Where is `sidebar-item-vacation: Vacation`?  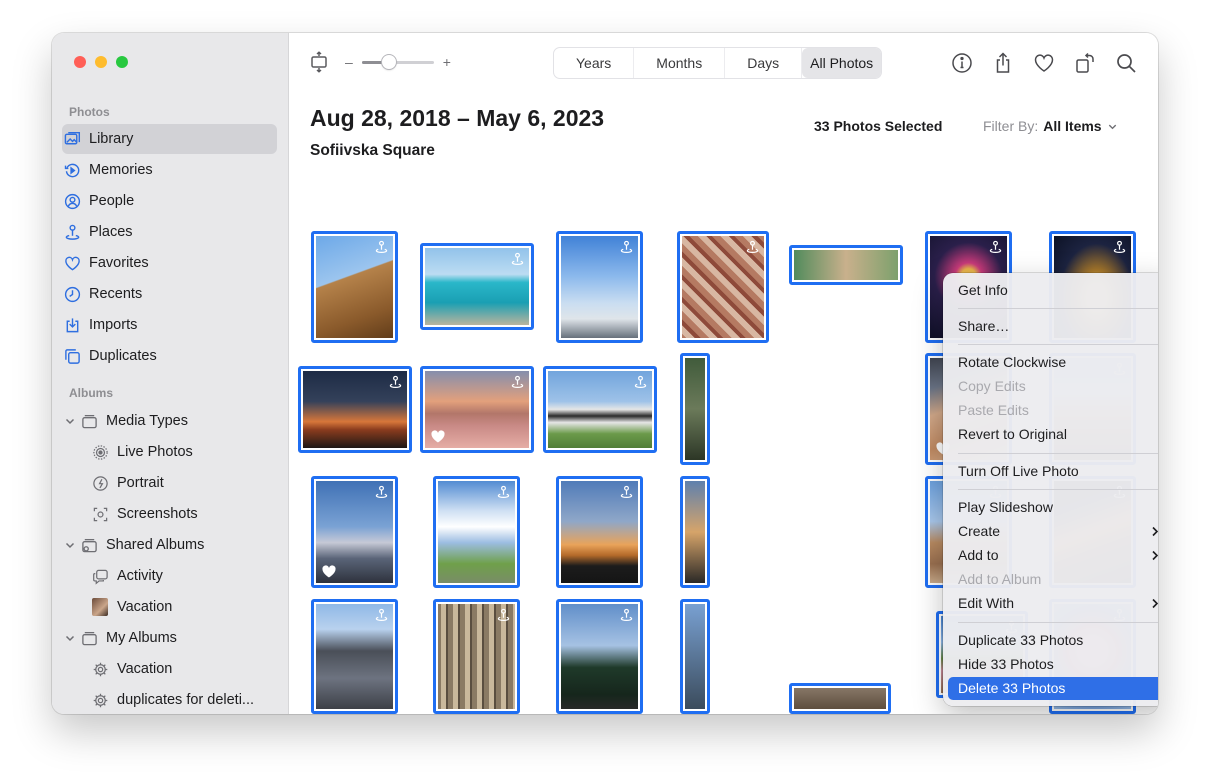 sidebar-item-vacation: Vacation is located at coordinates (185, 669).